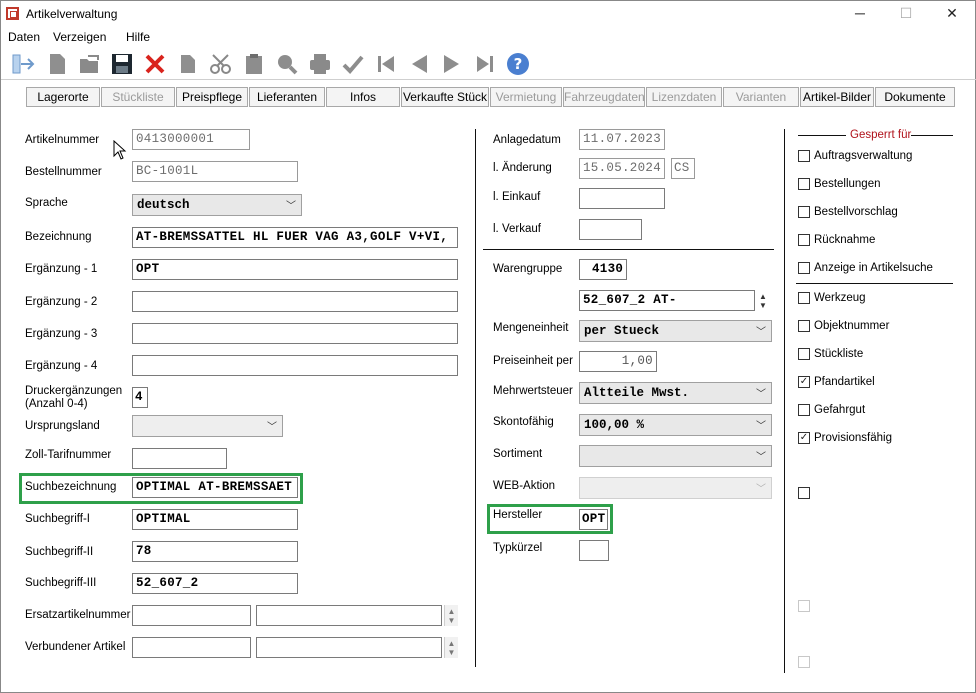  I want to click on bezeichnung-field: AT-BREMSSATTEL HL FUER VAG A3,GOLF V+VI,, so click(295, 237).